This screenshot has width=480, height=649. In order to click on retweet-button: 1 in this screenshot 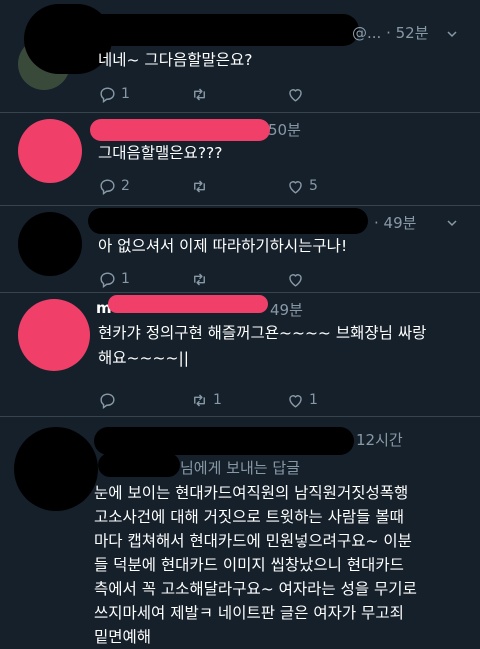, I will do `click(206, 400)`.